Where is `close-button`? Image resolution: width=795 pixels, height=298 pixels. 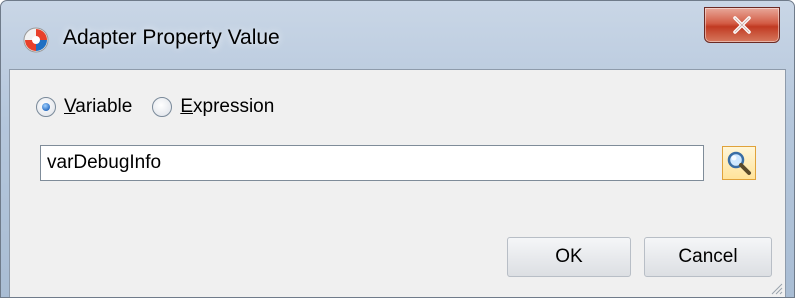
close-button is located at coordinates (742, 25).